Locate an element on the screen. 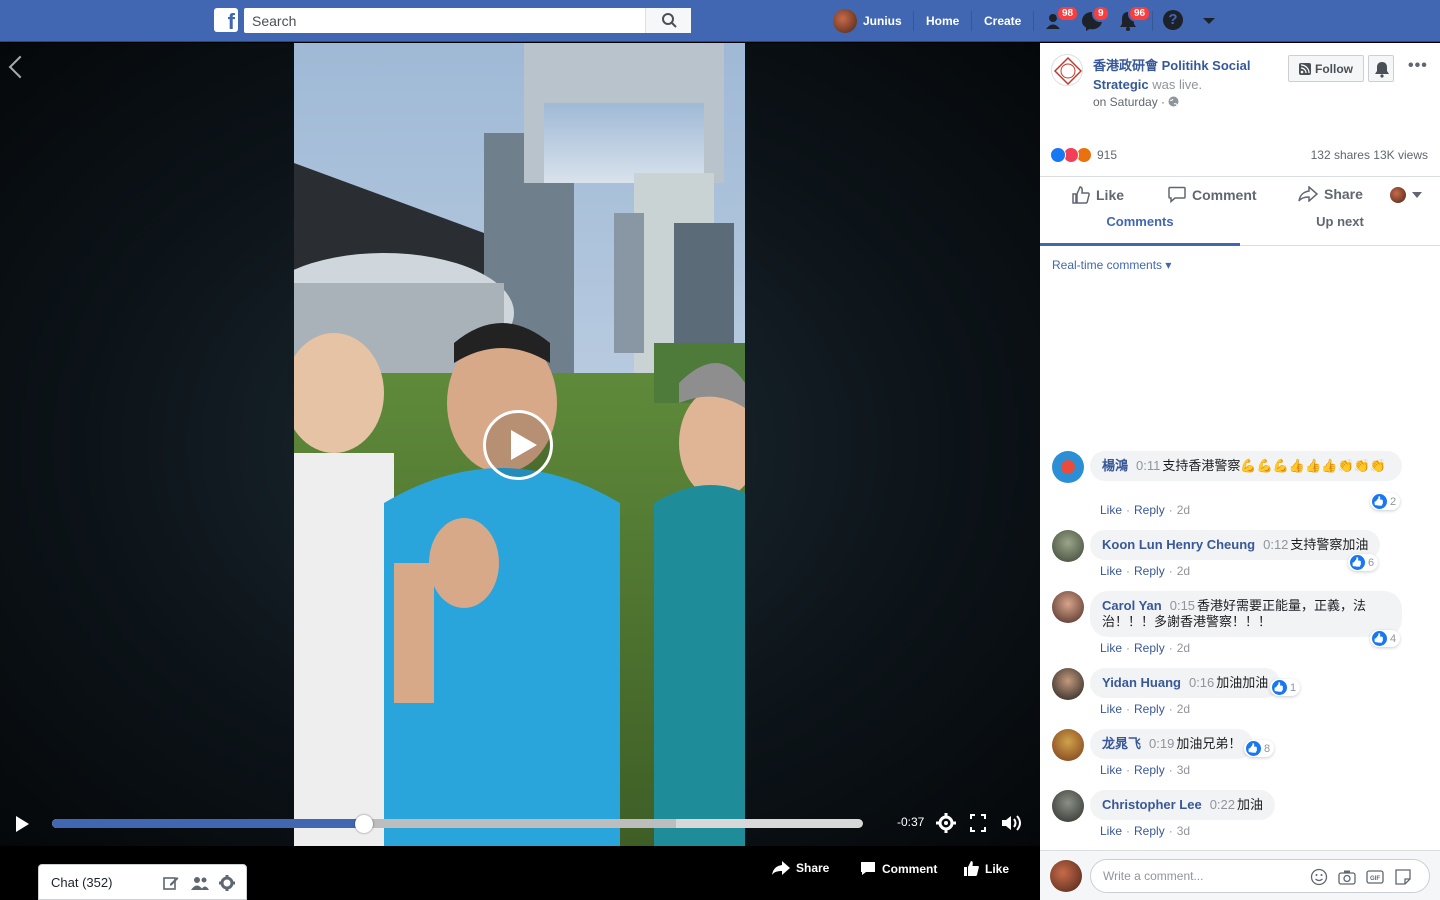 The image size is (1440, 900). help-icon: ? is located at coordinates (1173, 20).